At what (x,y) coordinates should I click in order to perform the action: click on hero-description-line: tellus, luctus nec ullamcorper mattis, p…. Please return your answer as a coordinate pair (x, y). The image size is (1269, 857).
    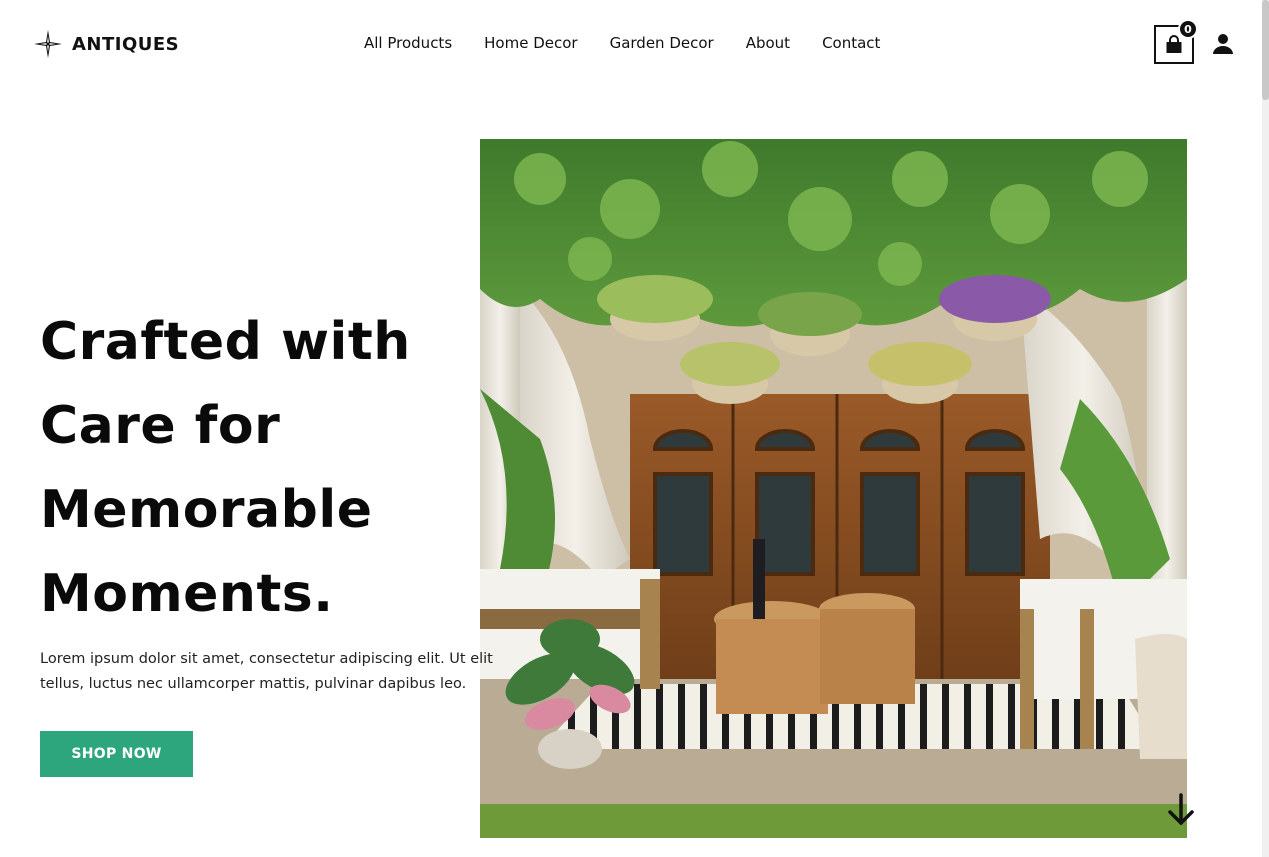
    Looking at the image, I should click on (253, 684).